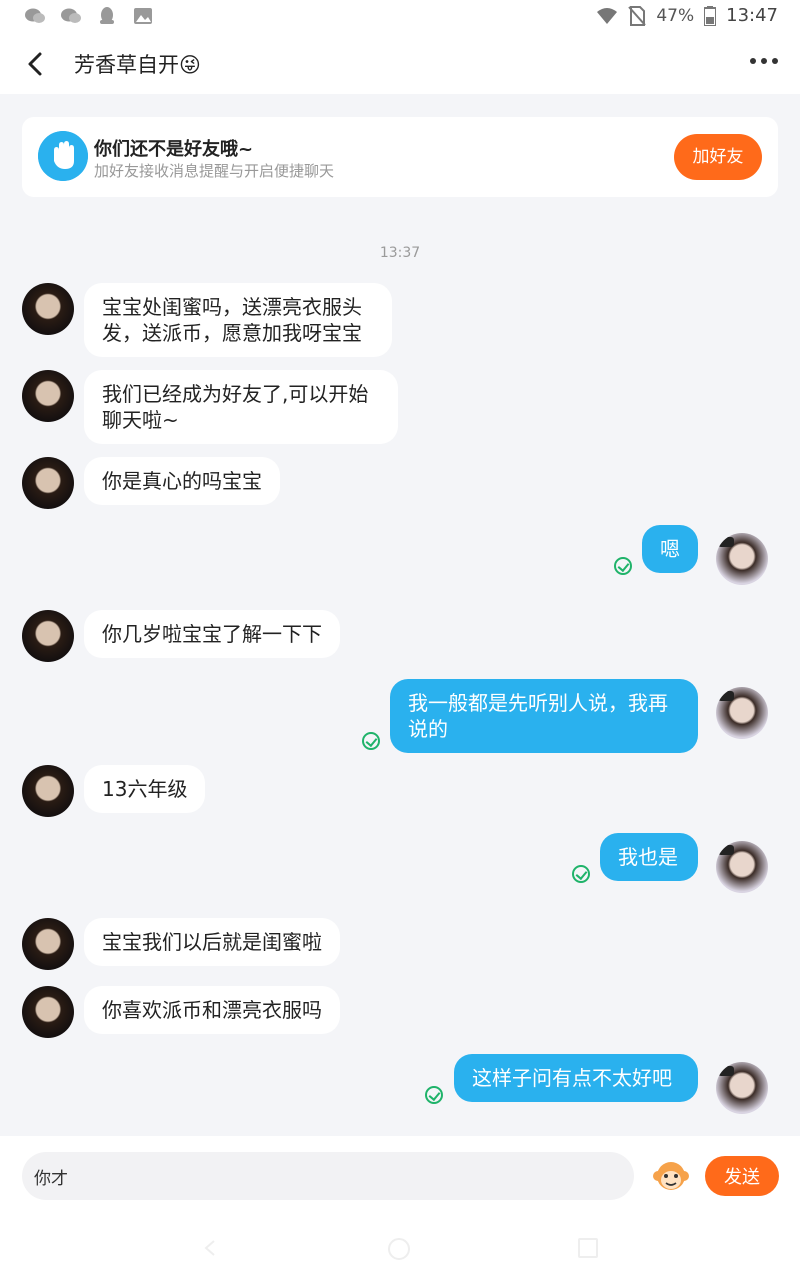 The height and width of the screenshot is (1280, 800). Describe the element at coordinates (328, 1176) in the screenshot. I see `message-input` at that location.